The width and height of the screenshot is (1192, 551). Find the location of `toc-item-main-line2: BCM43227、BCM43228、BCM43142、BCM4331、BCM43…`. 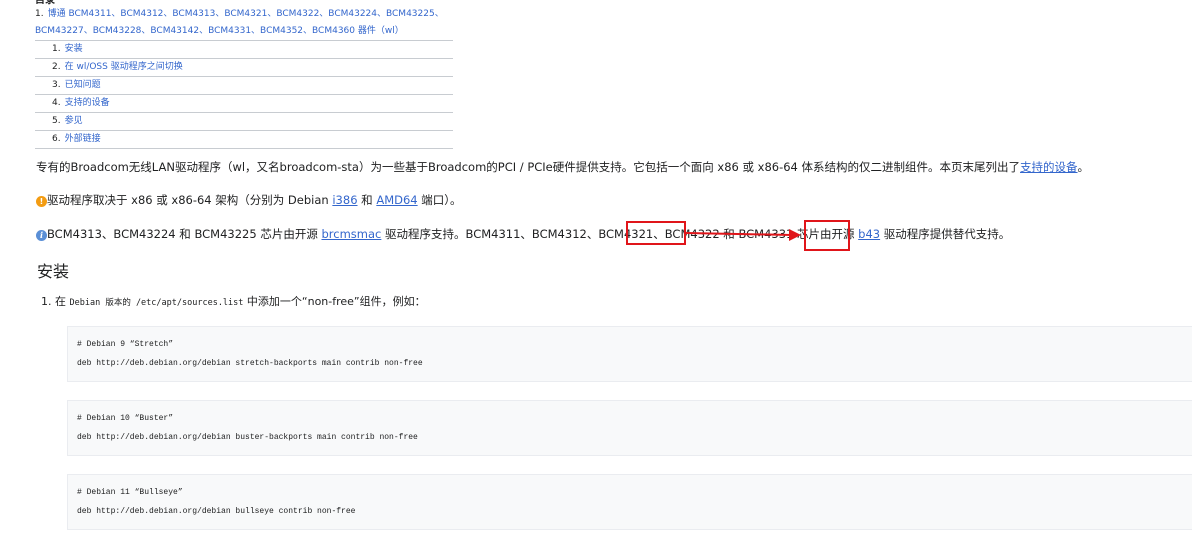

toc-item-main-line2: BCM43227、BCM43228、BCM43142、BCM4331、BCM43… is located at coordinates (244, 32).